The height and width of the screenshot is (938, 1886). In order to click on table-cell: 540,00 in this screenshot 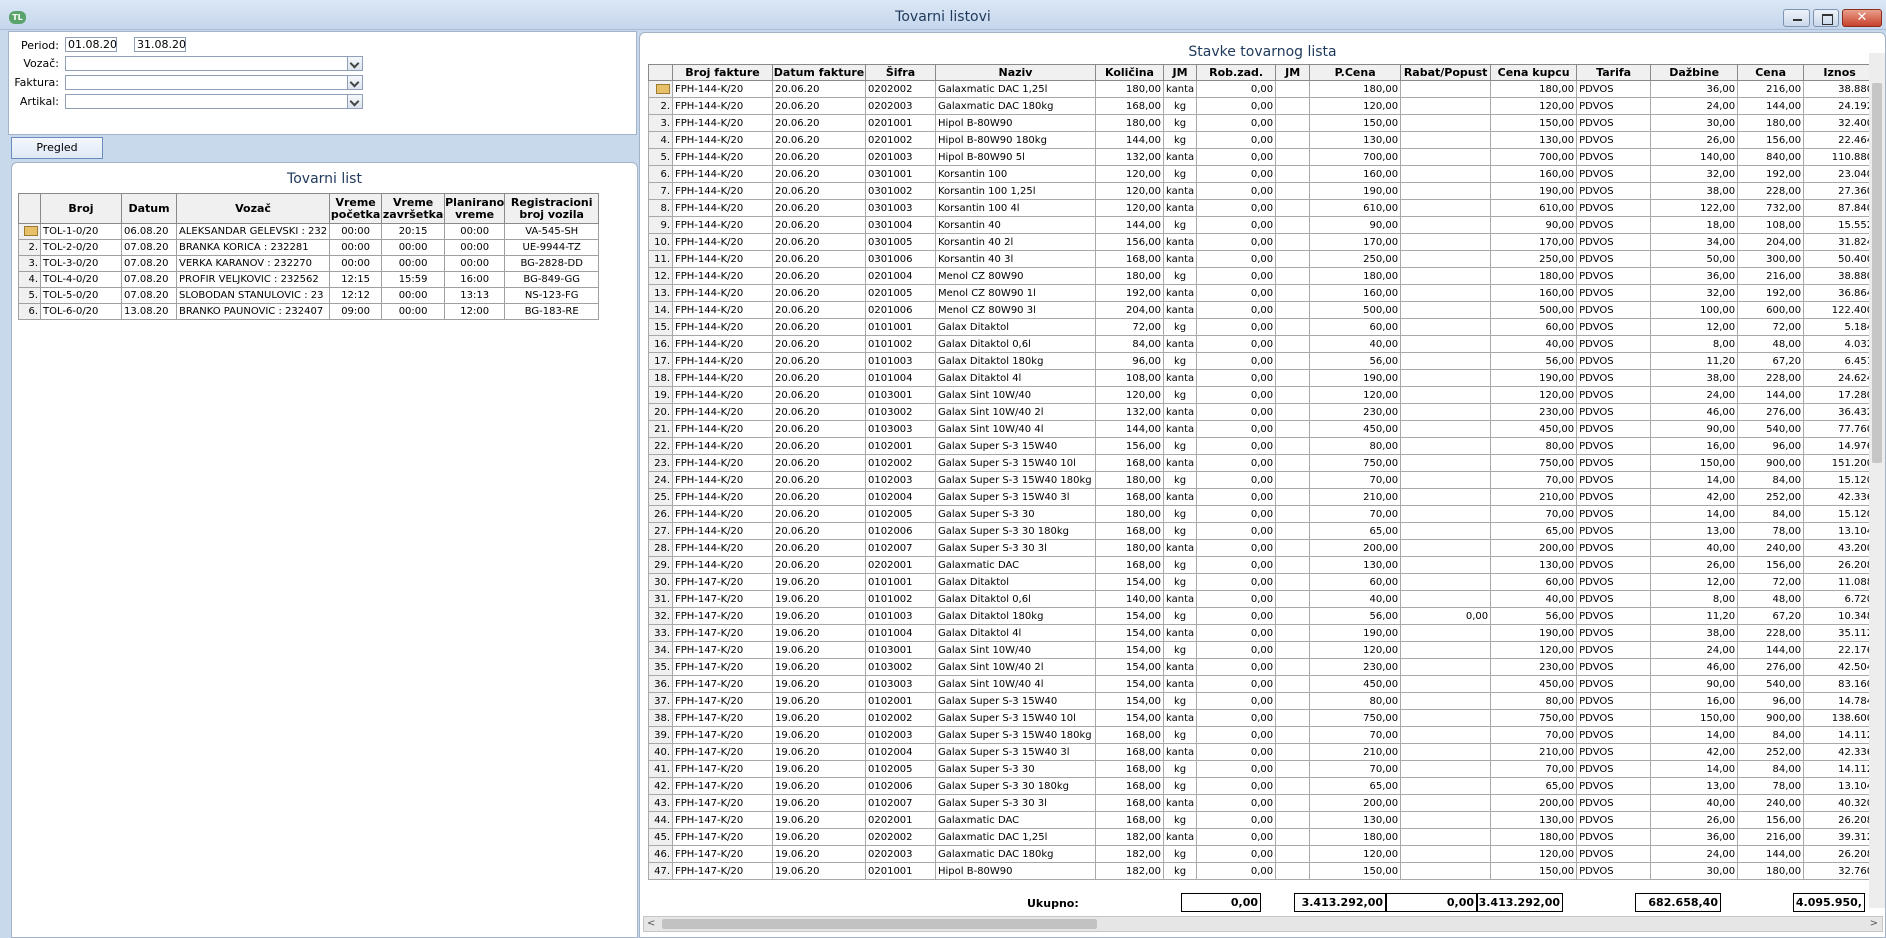, I will do `click(1771, 684)`.